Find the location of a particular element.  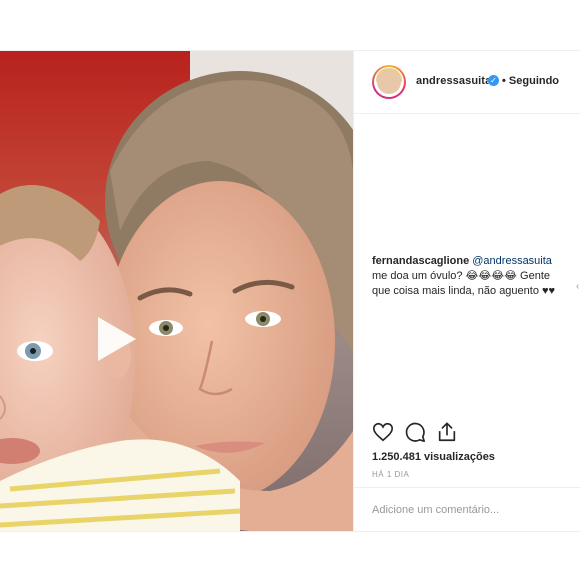

avatar is located at coordinates (389, 82).